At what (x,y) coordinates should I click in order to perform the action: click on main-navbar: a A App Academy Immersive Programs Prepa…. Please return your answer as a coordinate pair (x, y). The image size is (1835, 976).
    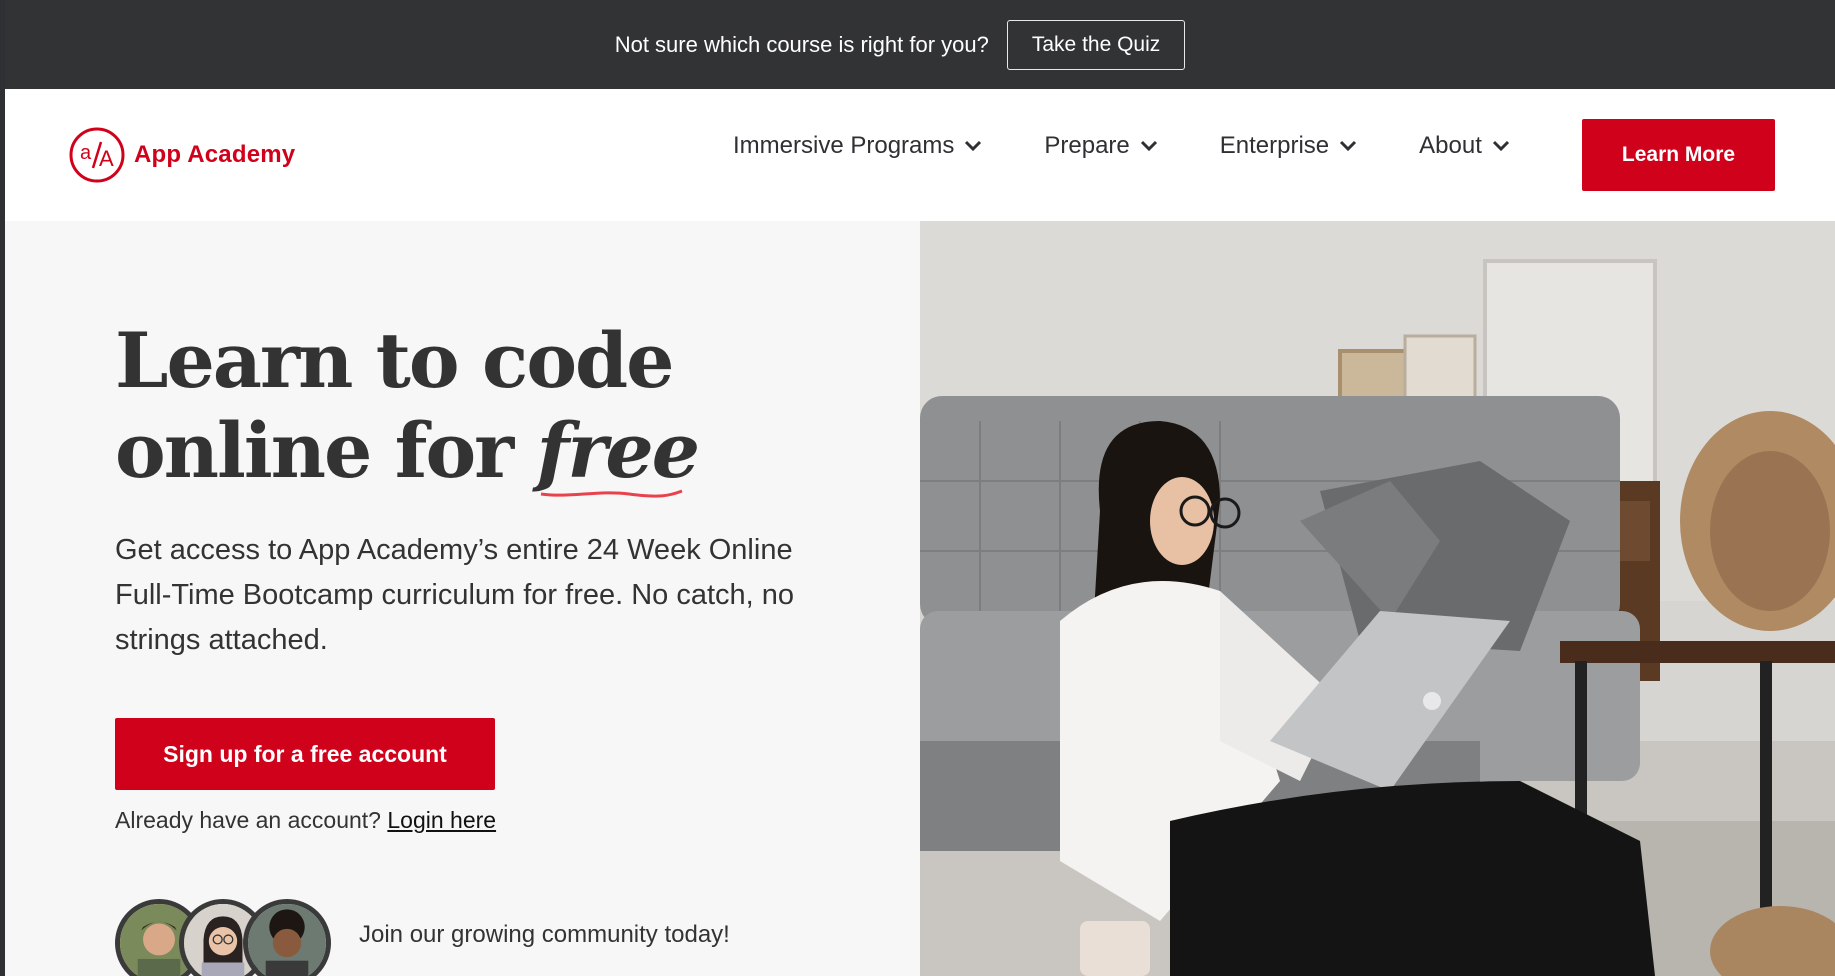
    Looking at the image, I should click on (920, 155).